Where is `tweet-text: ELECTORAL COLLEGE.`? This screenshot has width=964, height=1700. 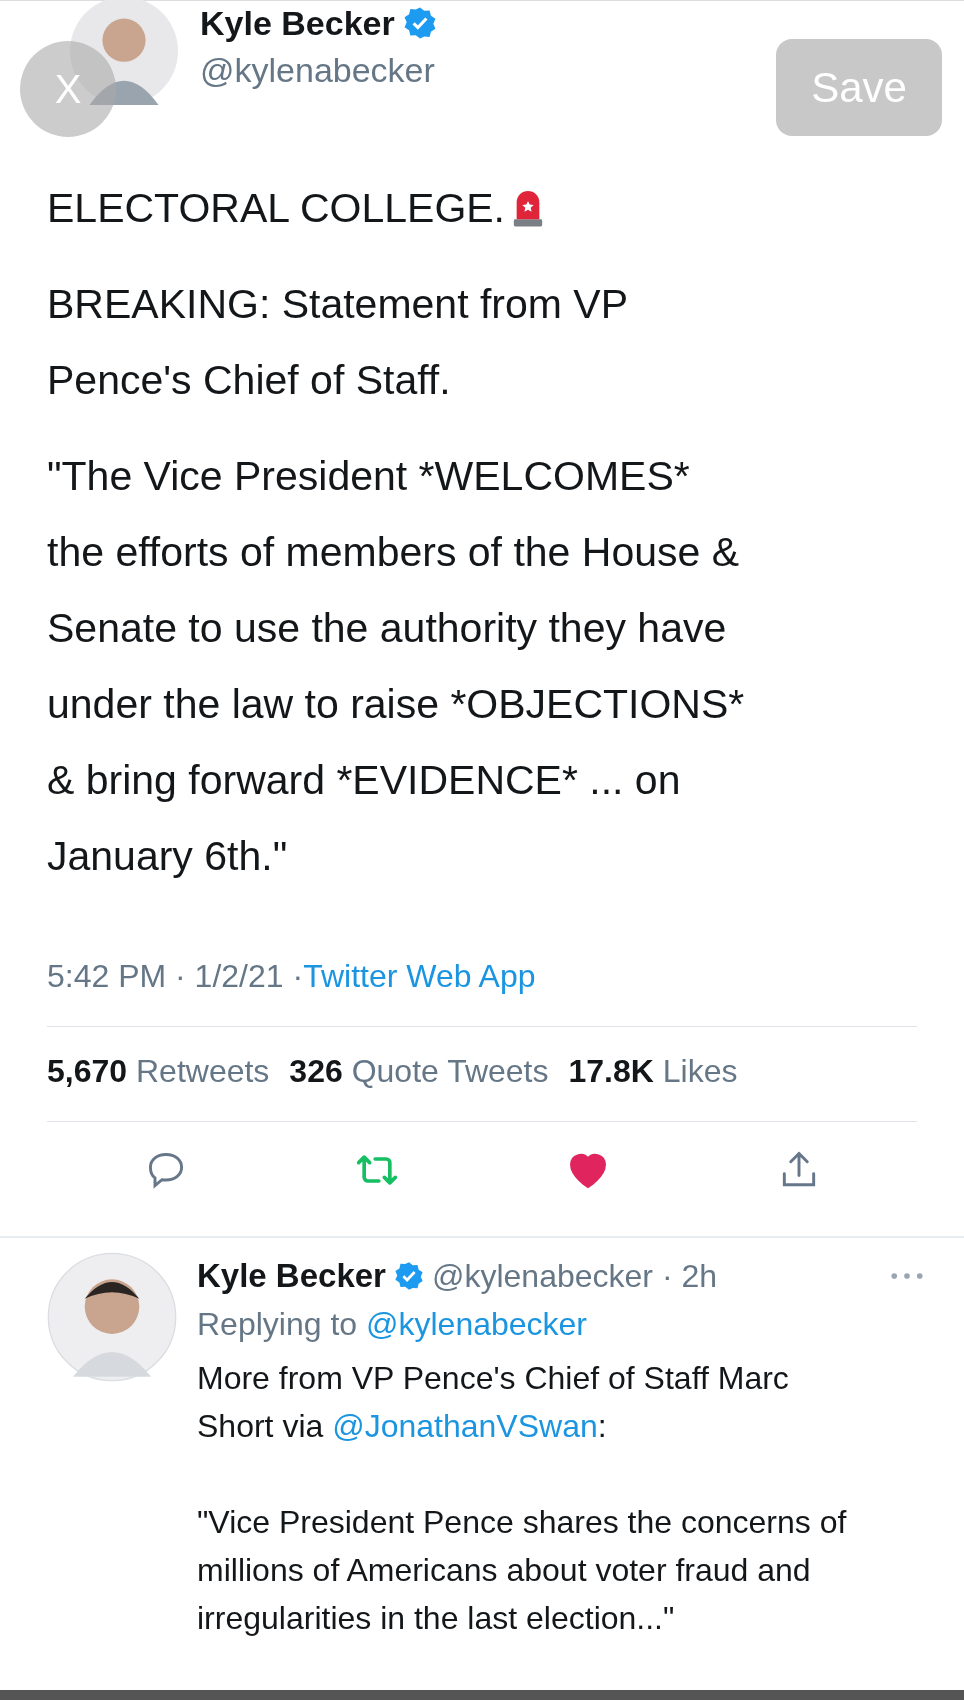
tweet-text: ELECTORAL COLLEGE. is located at coordinates (276, 208).